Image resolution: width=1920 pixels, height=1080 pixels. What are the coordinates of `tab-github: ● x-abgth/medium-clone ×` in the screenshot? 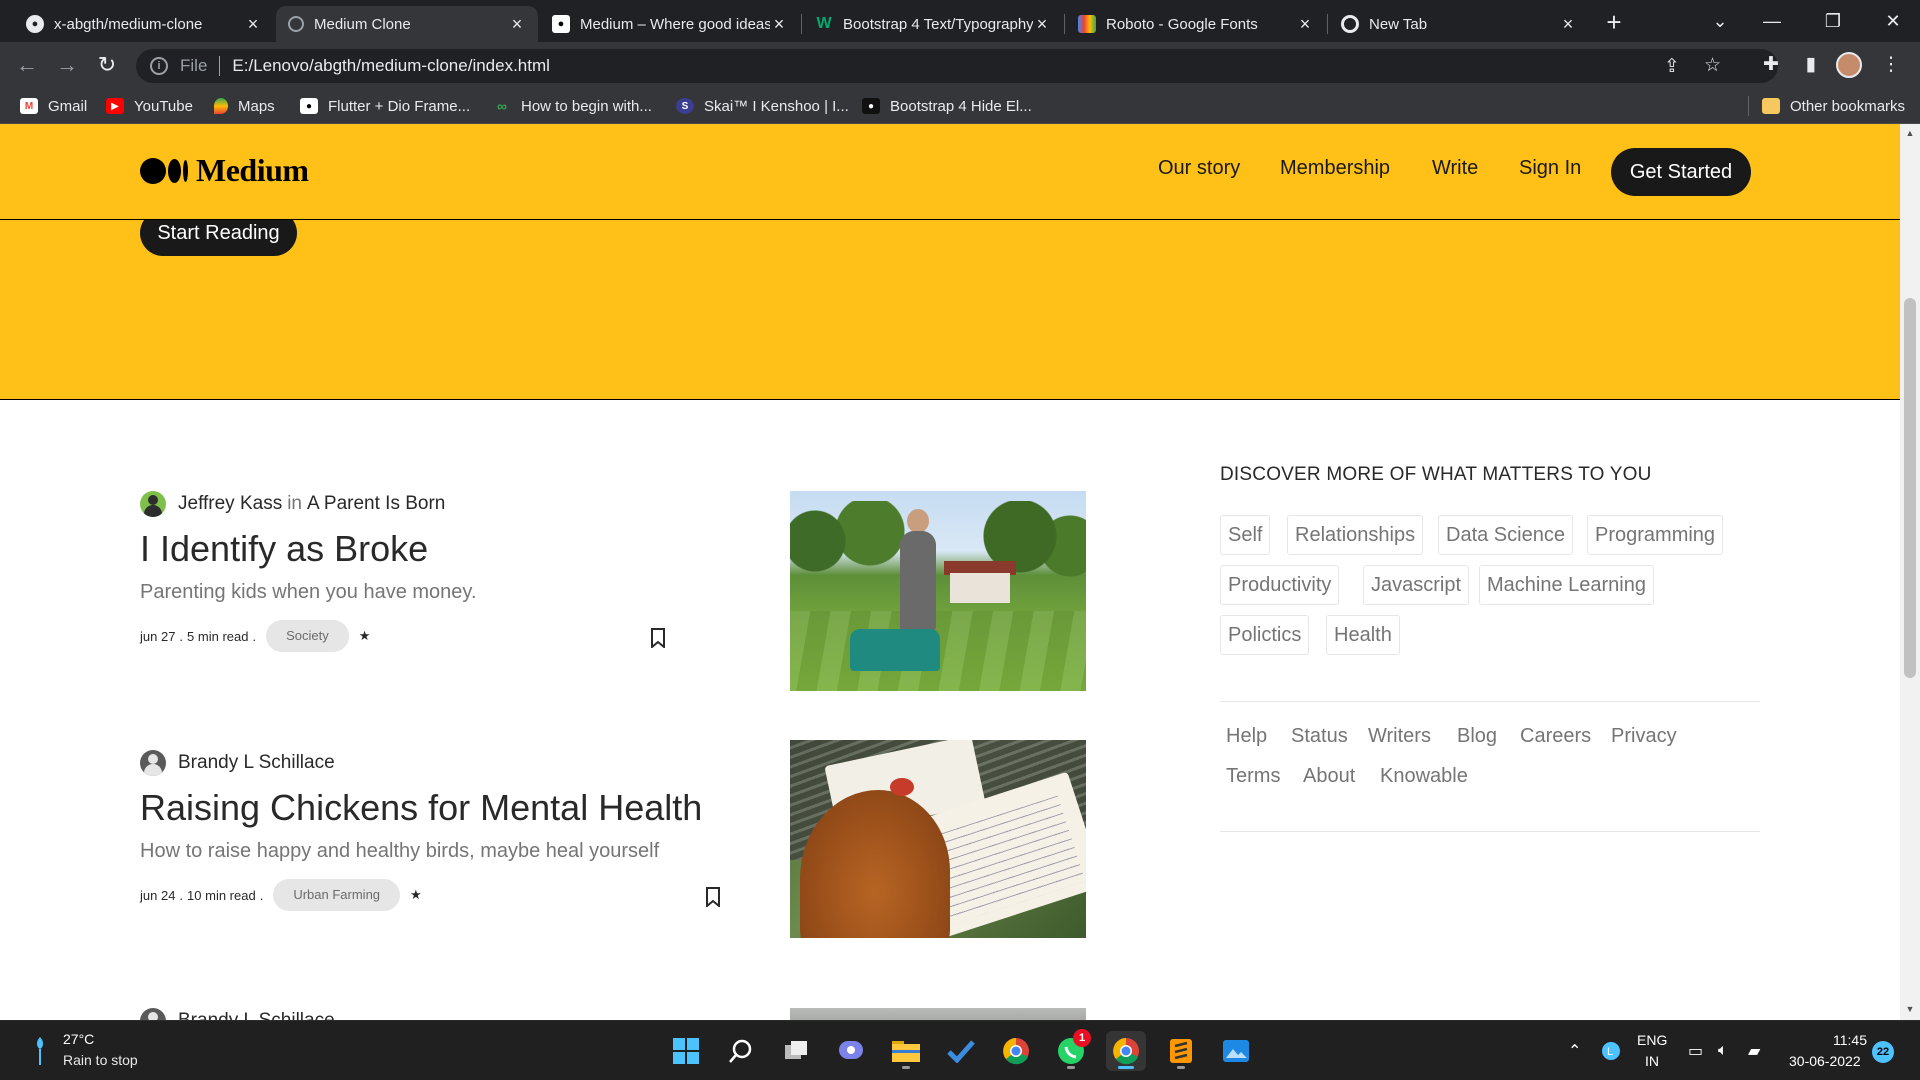 It's located at (144, 24).